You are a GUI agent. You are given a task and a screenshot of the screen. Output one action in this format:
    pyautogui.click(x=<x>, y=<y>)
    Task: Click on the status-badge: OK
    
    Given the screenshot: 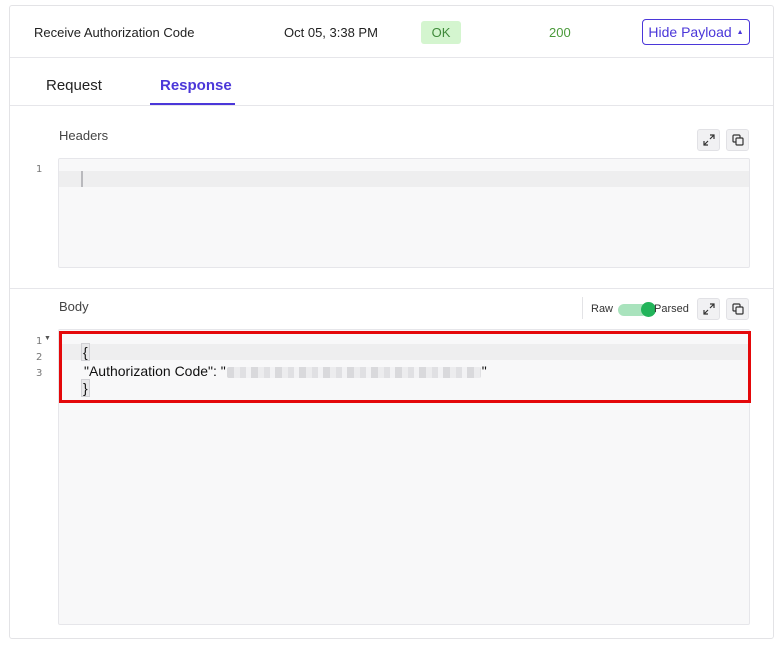 What is the action you would take?
    pyautogui.click(x=441, y=32)
    